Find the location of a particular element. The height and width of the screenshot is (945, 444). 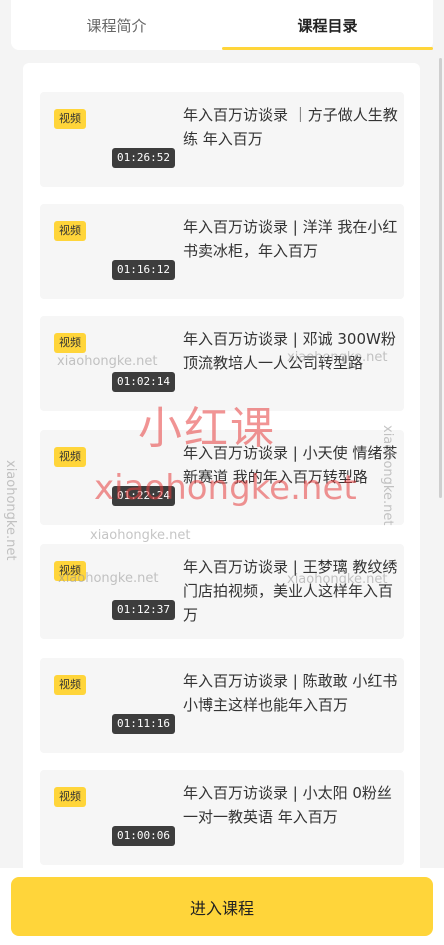

course-item-title: 年入百万访谈录 | 王梦璃 教纹绣门店拍视频，美业人这样年入百万 is located at coordinates (290, 591).